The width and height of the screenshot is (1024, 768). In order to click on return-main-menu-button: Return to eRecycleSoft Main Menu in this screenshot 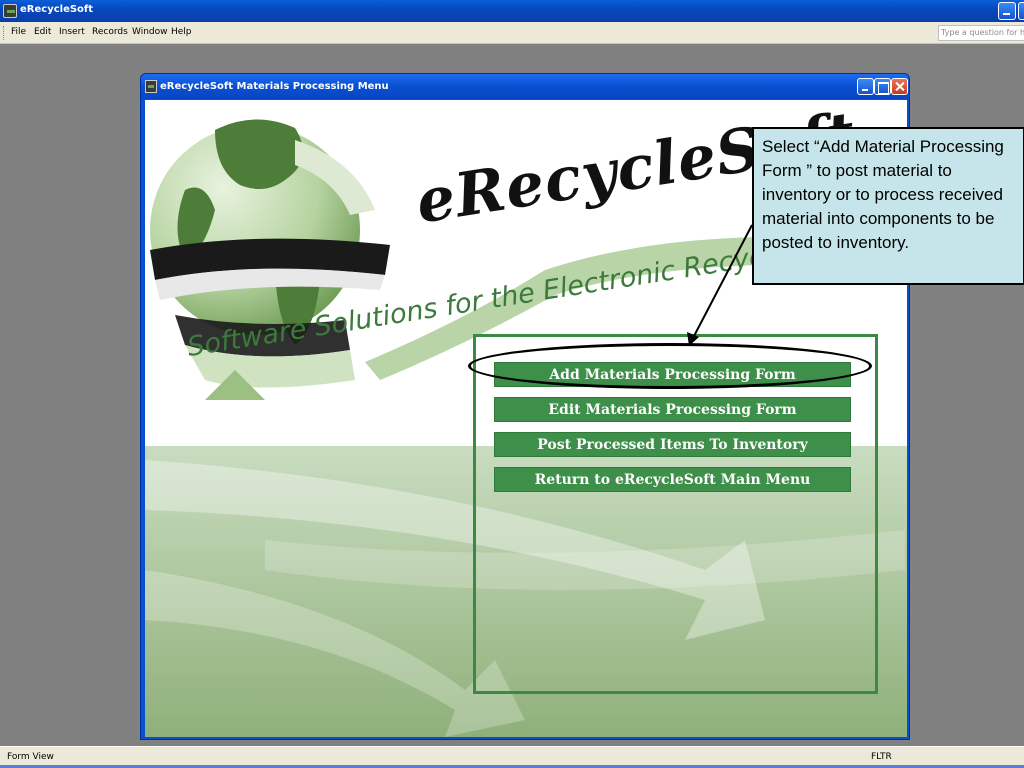, I will do `click(672, 479)`.